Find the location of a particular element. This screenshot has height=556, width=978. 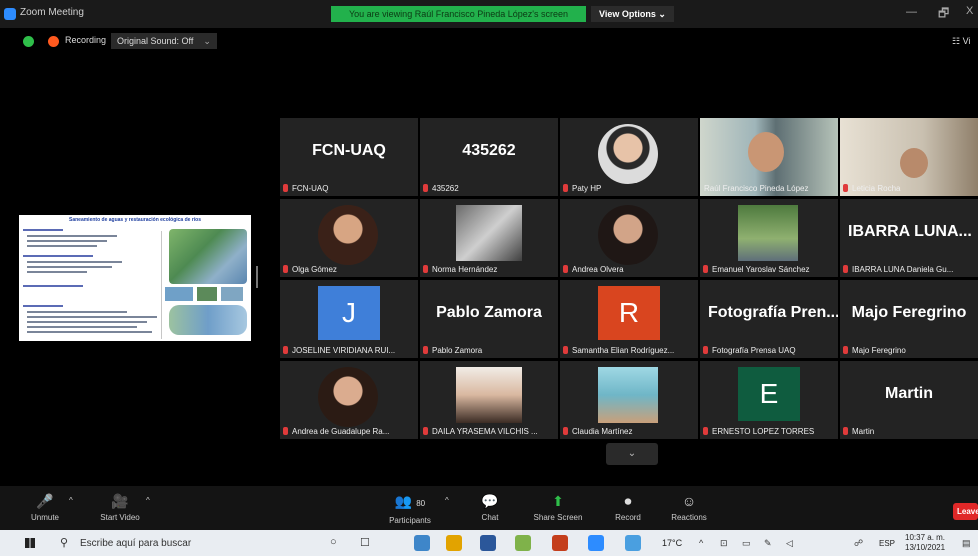

participant-tile: 435262 435262 is located at coordinates (489, 157).